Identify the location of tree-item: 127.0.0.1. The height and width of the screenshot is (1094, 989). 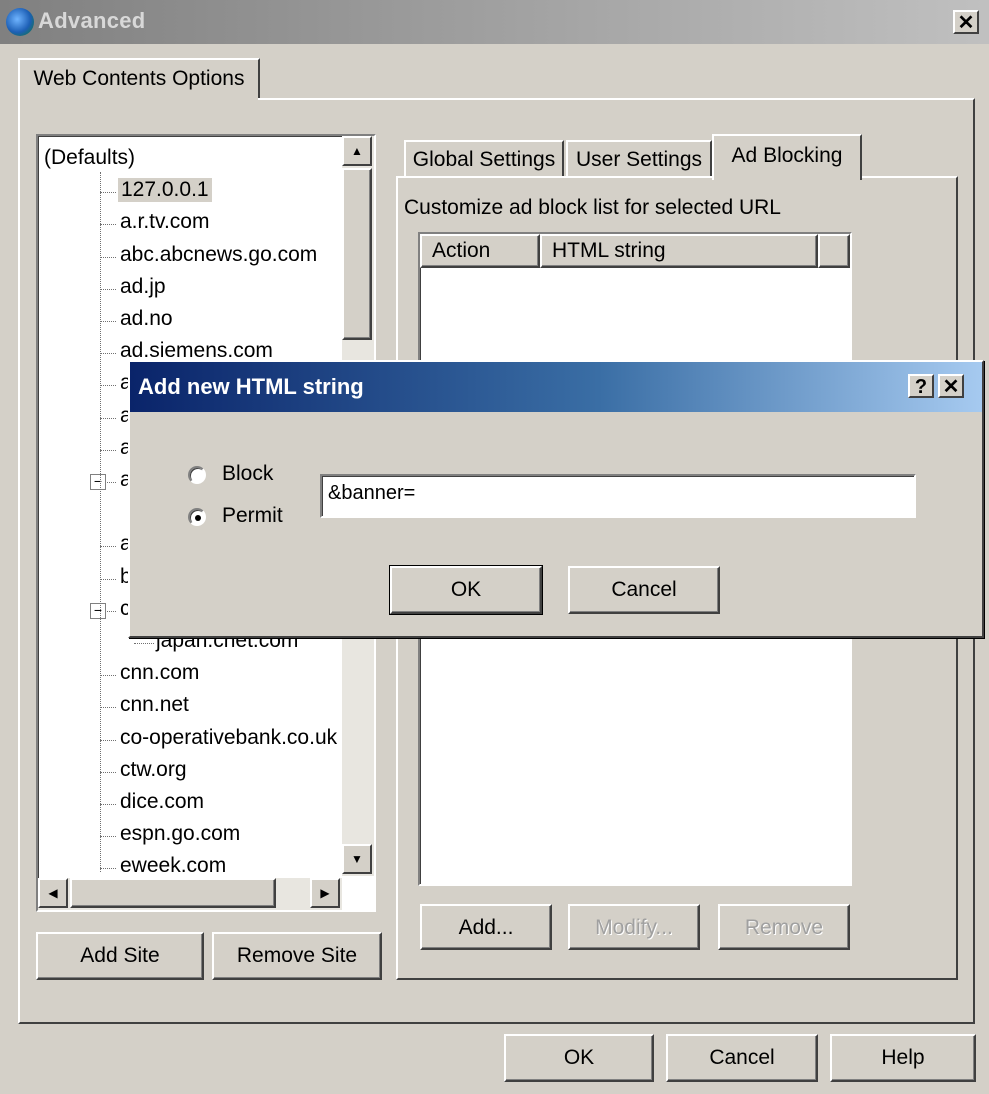
(189, 192).